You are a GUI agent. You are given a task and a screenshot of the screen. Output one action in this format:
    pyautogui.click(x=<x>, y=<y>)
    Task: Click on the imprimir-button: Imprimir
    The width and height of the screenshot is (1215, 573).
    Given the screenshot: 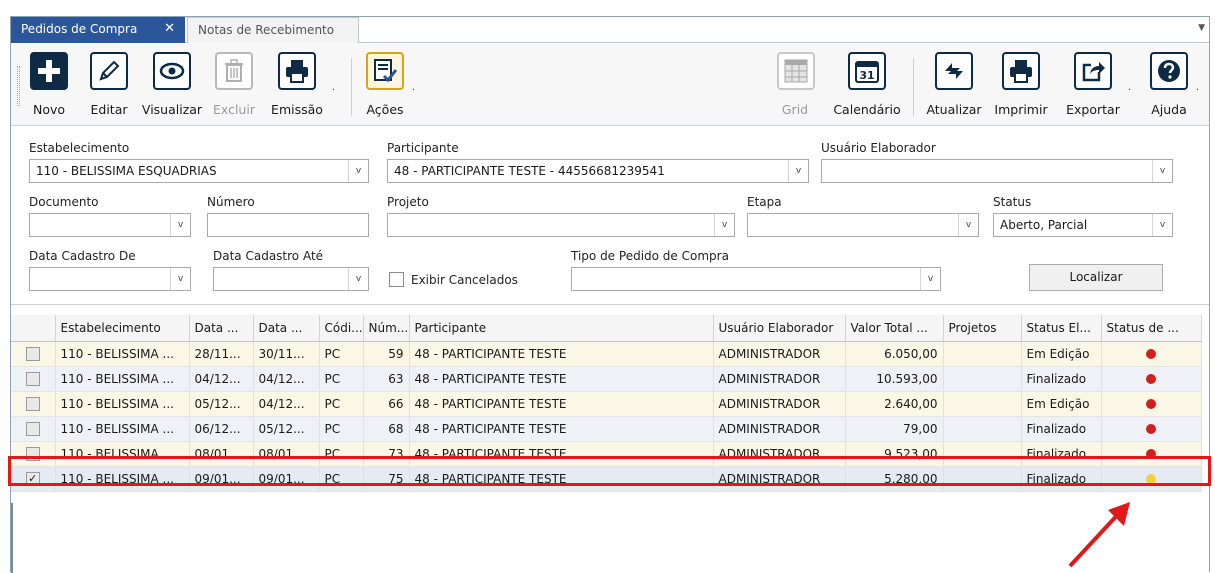 What is the action you would take?
    pyautogui.click(x=1021, y=87)
    